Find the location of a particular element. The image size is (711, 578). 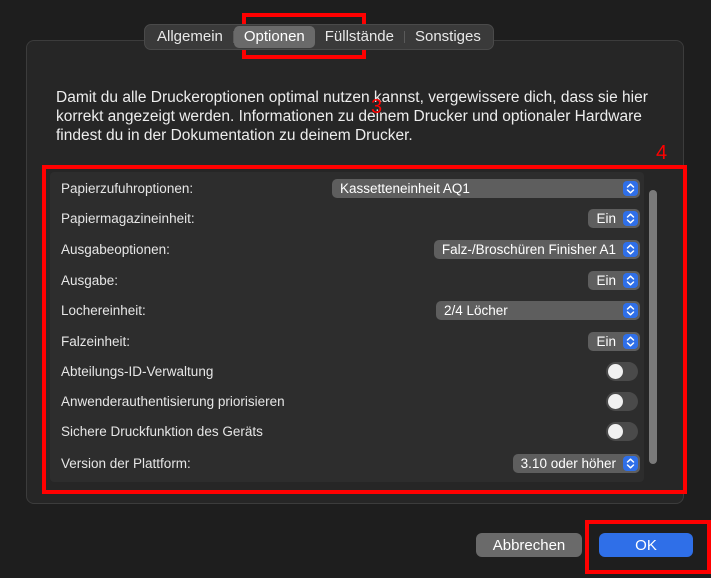

option-value: Kassetteneinheit AQ1 is located at coordinates (405, 188).